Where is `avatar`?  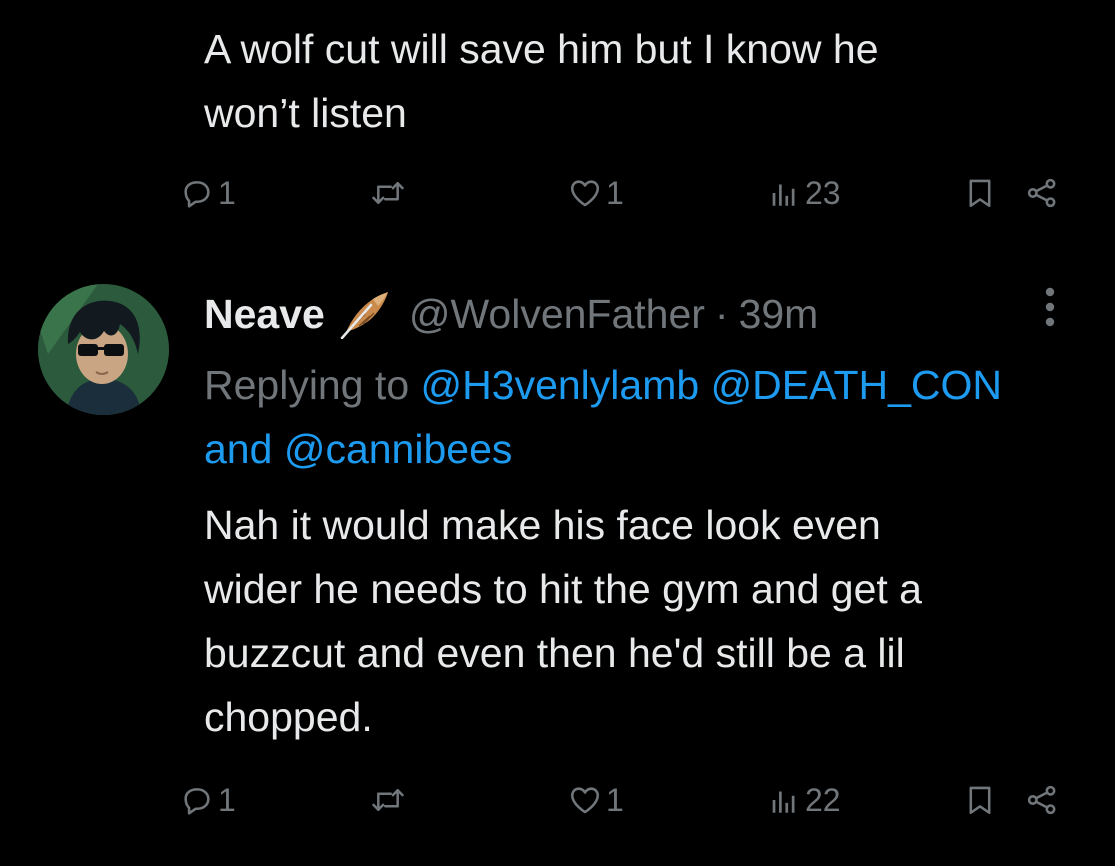
avatar is located at coordinates (103, 349).